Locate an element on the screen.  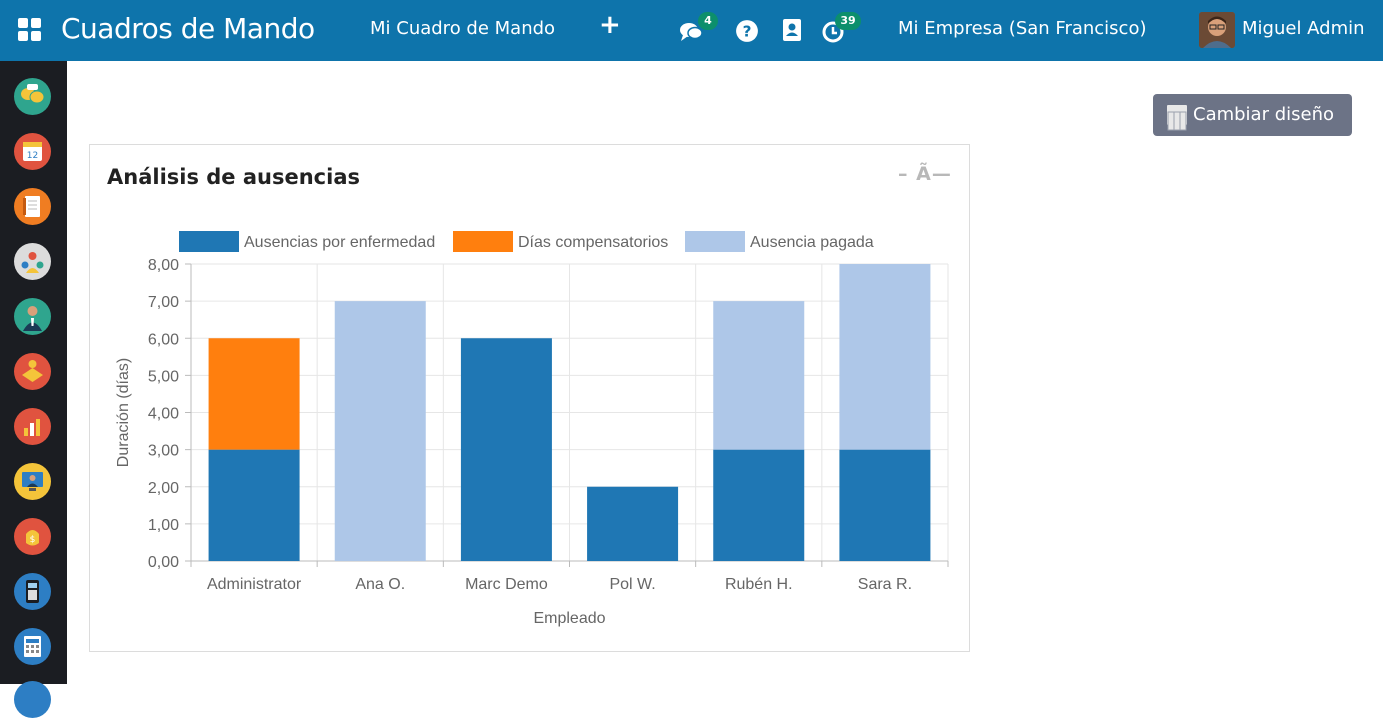
y-tick-label: 8,00 is located at coordinates (163, 265).